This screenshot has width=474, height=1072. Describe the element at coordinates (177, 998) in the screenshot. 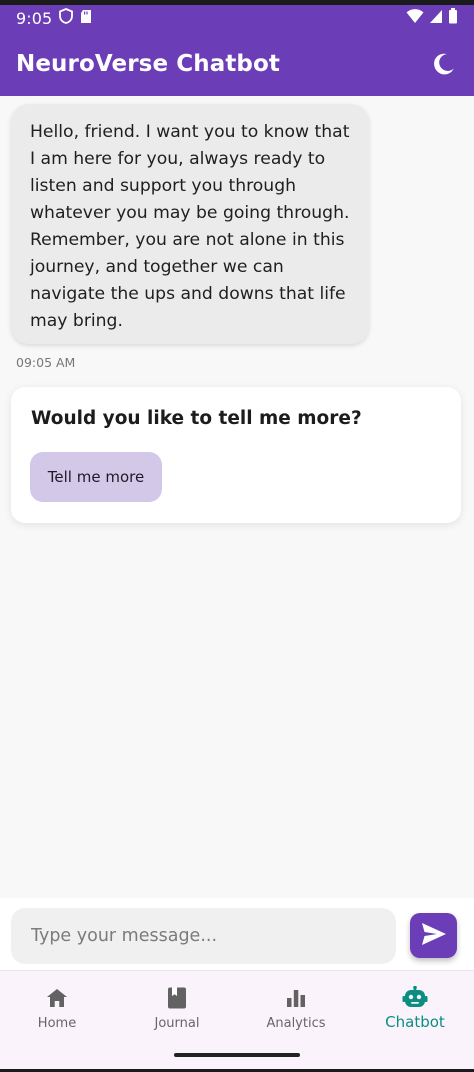

I see `book-icon` at that location.